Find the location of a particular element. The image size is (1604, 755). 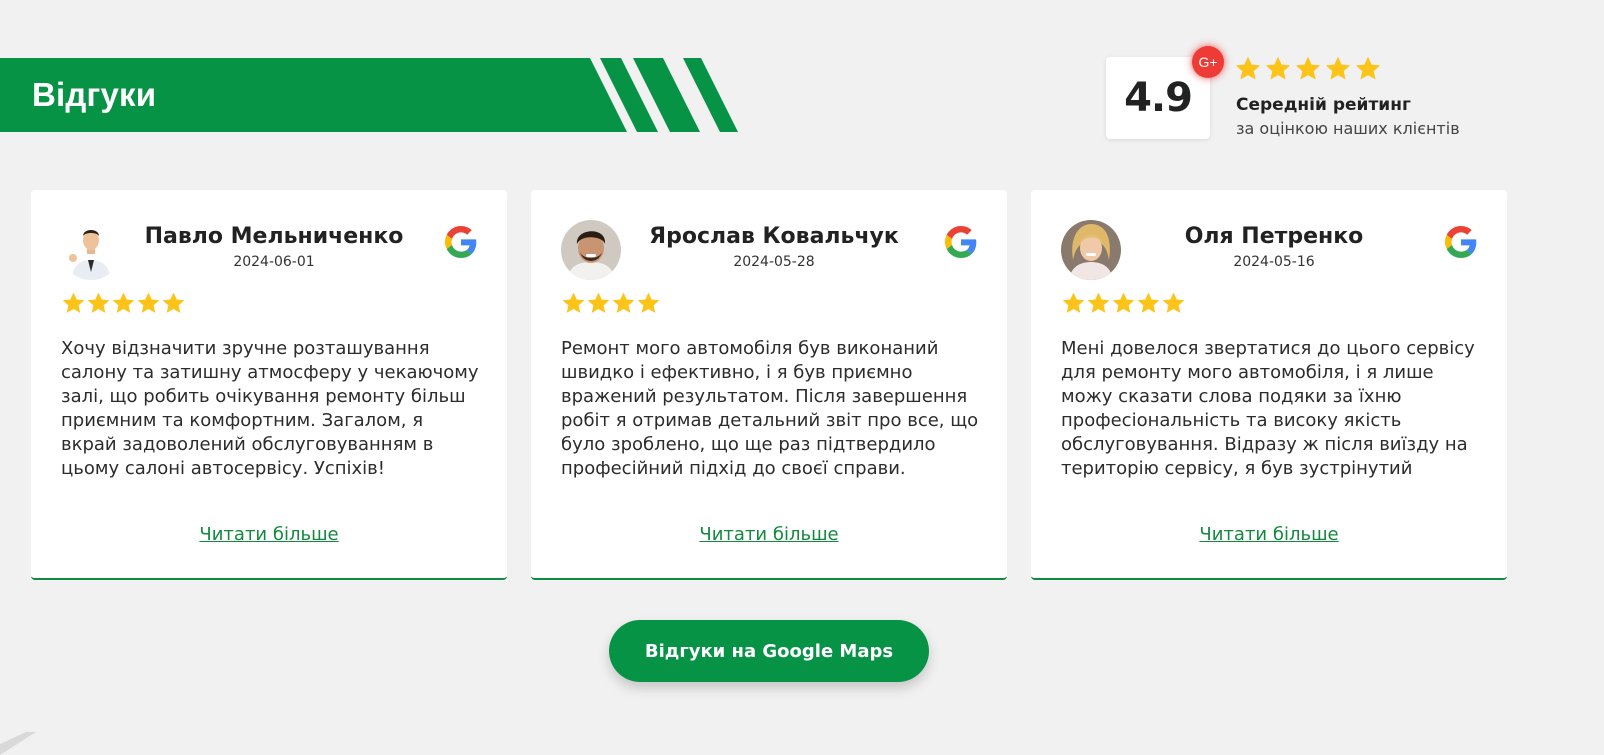

section-banner: Відгуки is located at coordinates (370, 95).